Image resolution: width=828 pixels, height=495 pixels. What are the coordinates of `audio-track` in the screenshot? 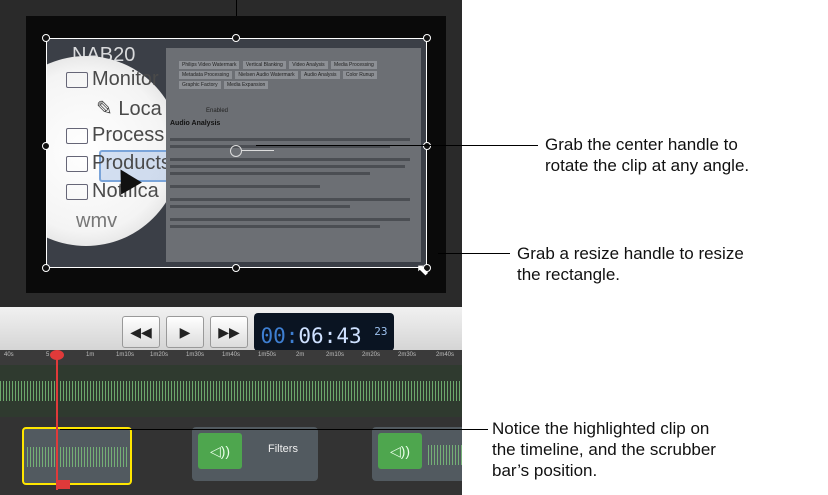 It's located at (231, 391).